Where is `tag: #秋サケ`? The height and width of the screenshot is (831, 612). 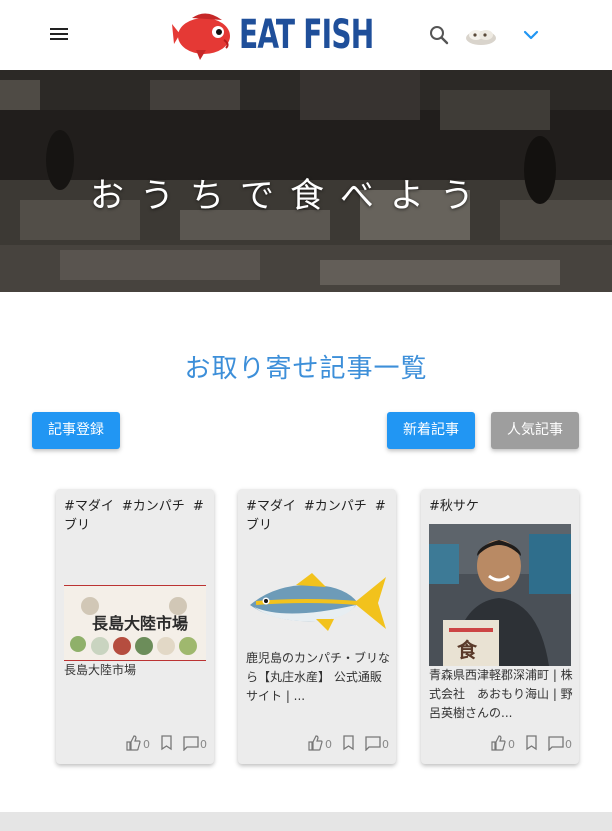
tag: #秋サケ is located at coordinates (454, 506).